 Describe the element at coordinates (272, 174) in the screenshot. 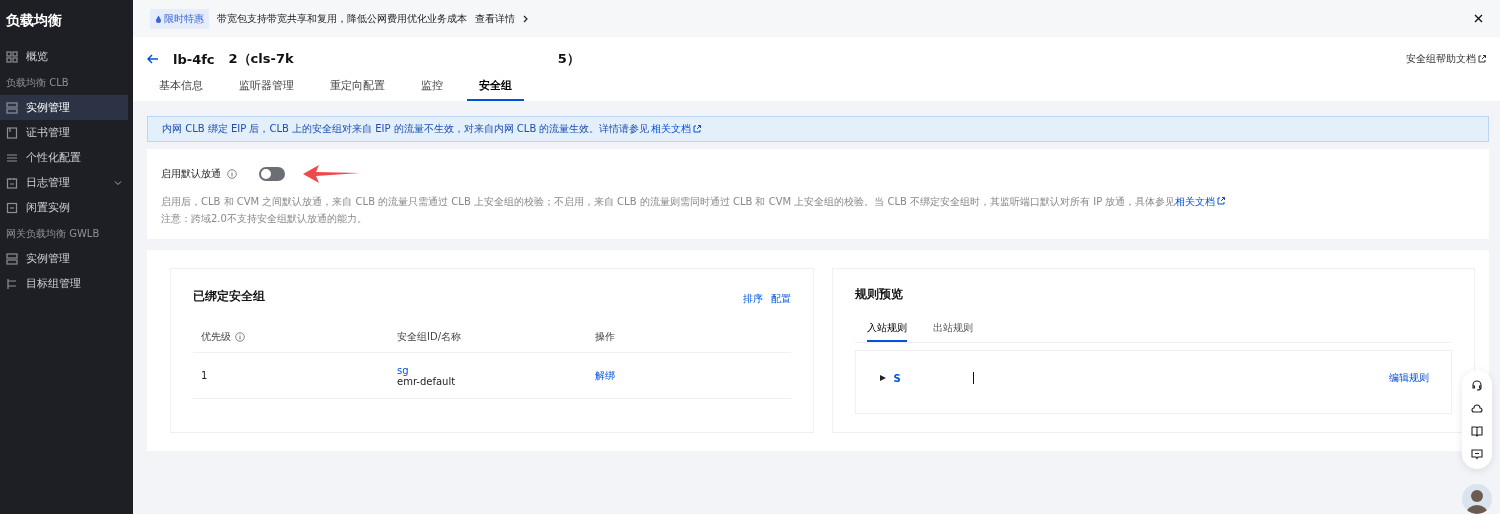

I see `toggle-switch` at that location.